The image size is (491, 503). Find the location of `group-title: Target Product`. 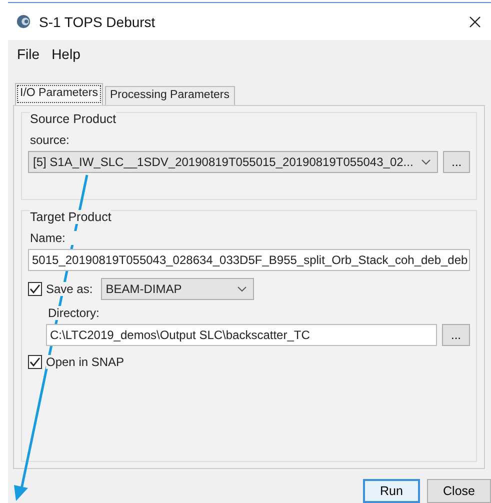

group-title: Target Product is located at coordinates (71, 217).